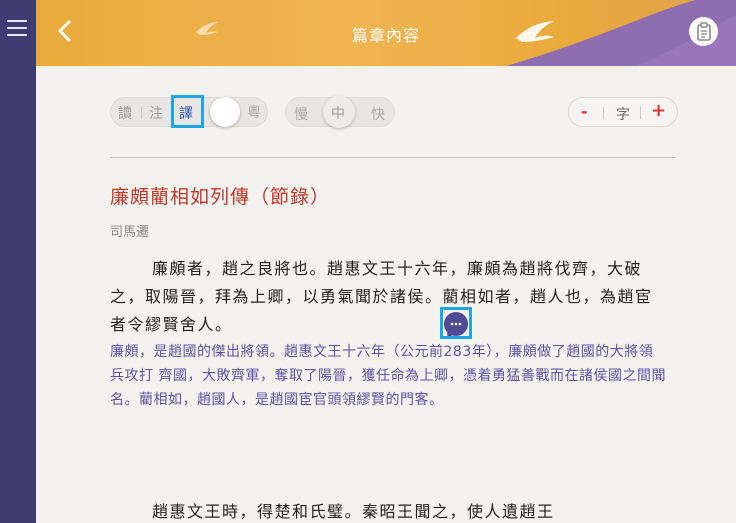 This screenshot has height=523, width=736. What do you see at coordinates (393, 157) in the screenshot?
I see `content-divider` at bounding box center [393, 157].